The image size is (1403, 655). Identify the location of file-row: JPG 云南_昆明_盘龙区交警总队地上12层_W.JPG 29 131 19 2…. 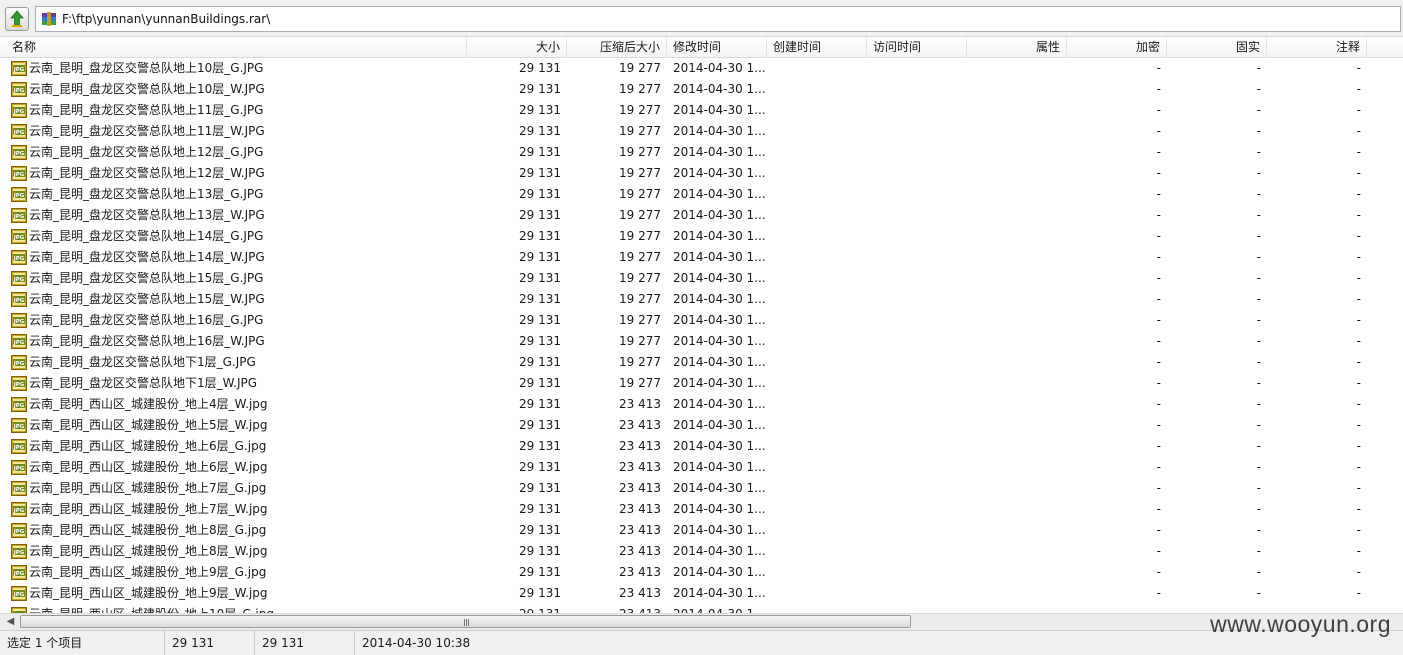
(701, 173).